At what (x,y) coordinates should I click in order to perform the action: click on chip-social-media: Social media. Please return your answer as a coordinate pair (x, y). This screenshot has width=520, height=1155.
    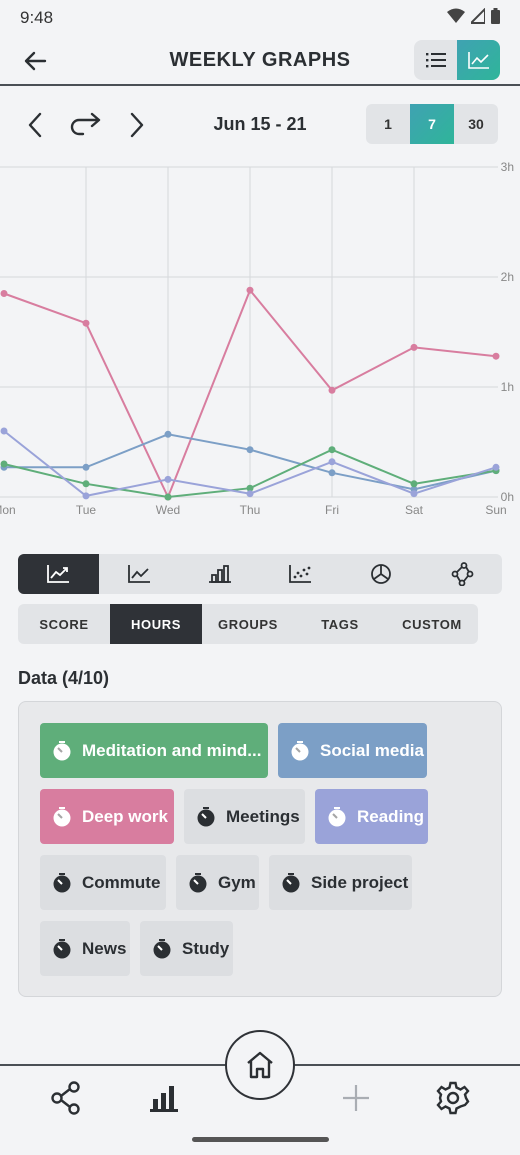
    Looking at the image, I should click on (352, 750).